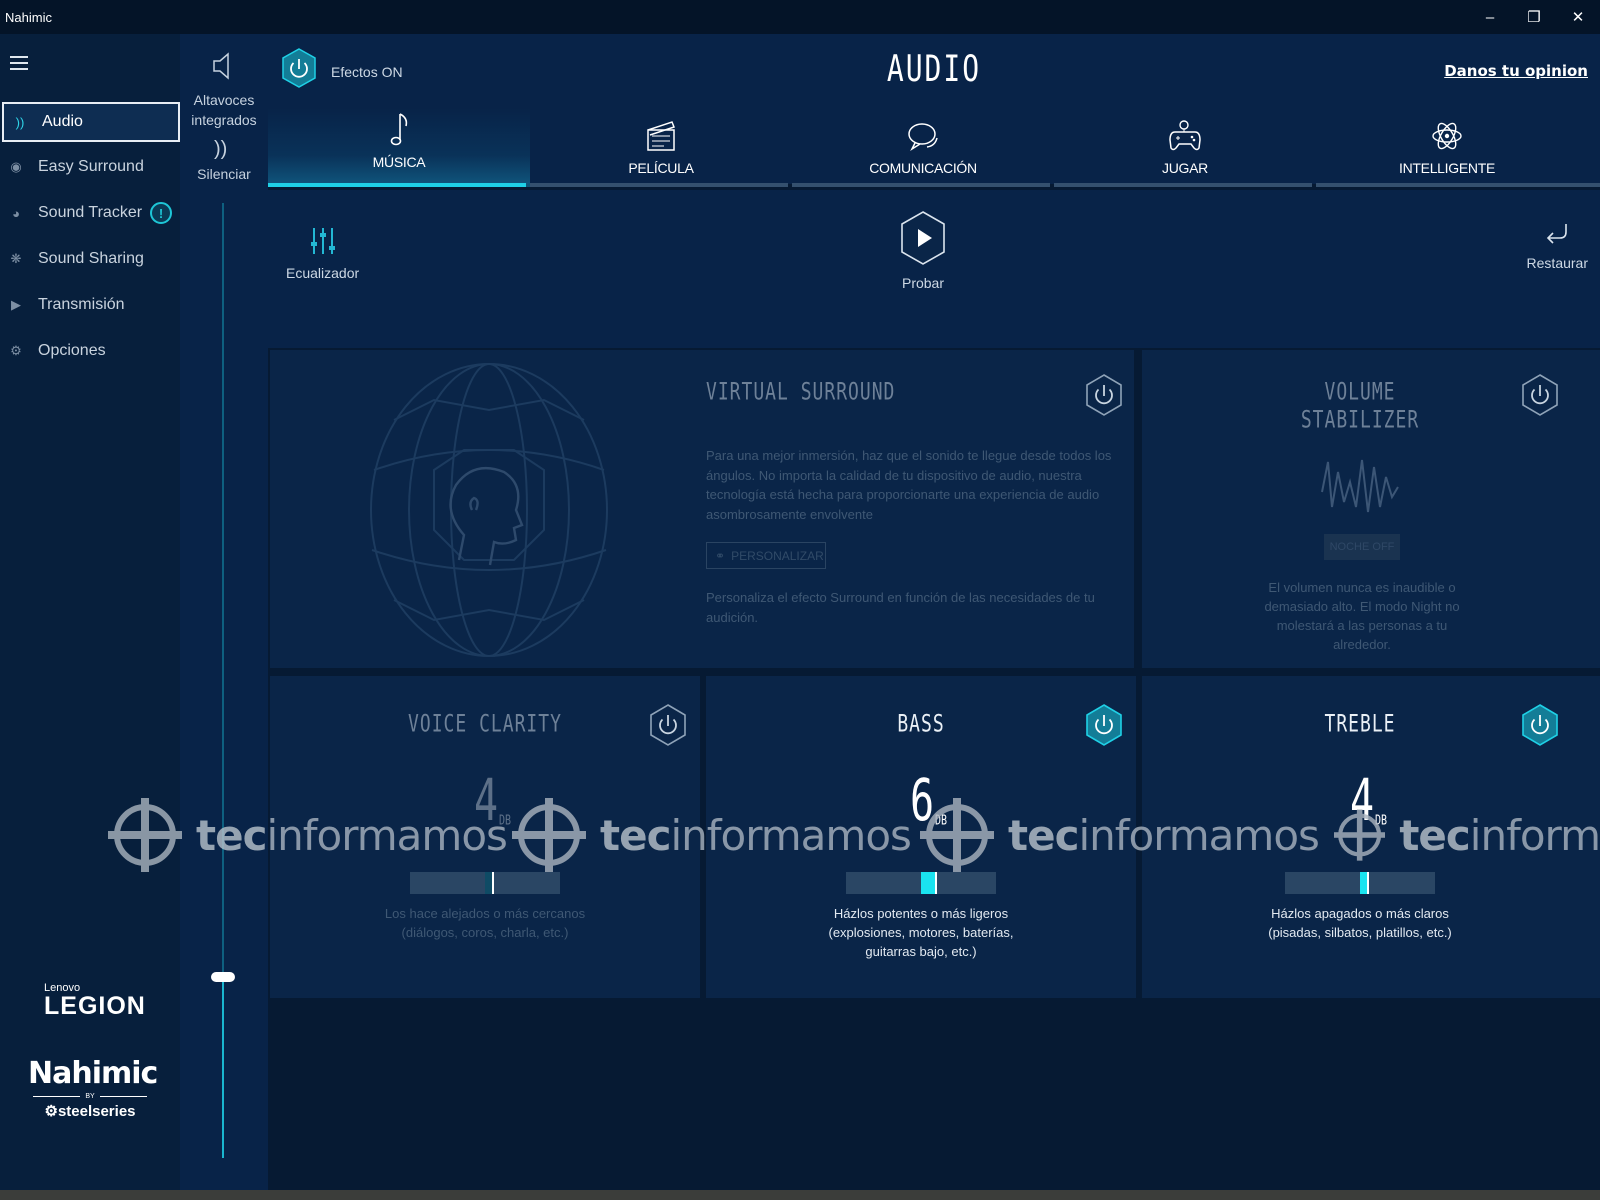 Image resolution: width=1600 pixels, height=1200 pixels. I want to click on equalizer-button: Ecualizador, so click(322, 252).